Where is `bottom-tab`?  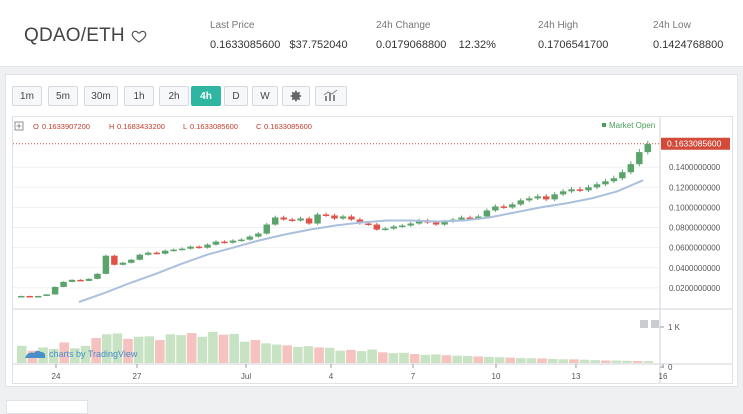
bottom-tab is located at coordinates (47, 407).